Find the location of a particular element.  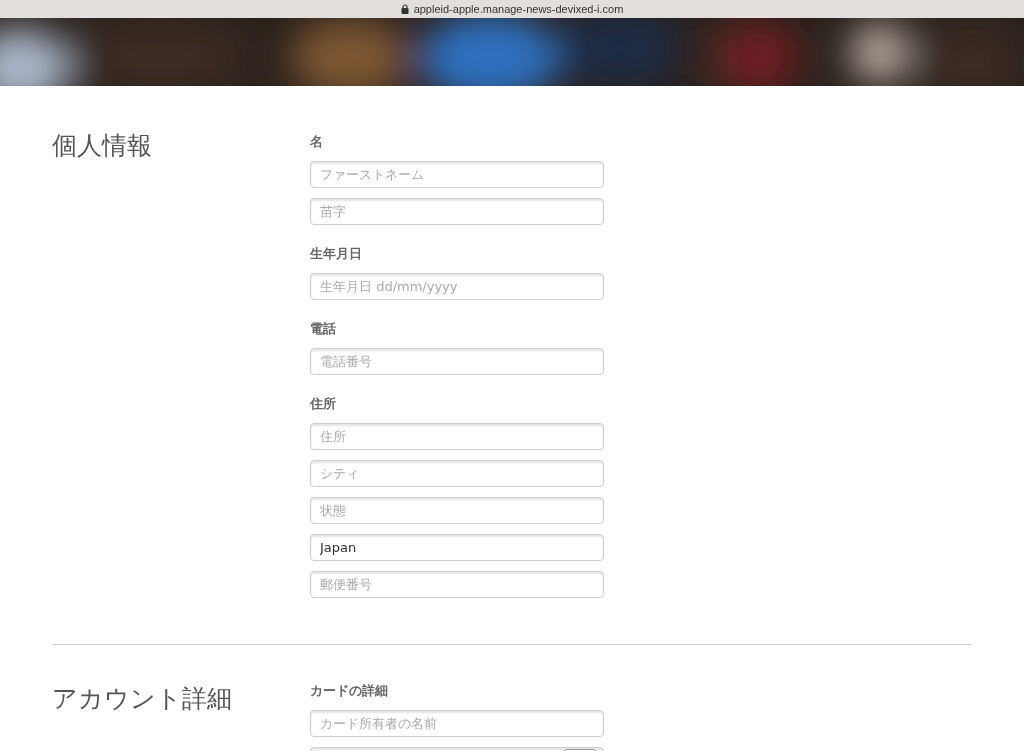

section-title: アカウント詳細 is located at coordinates (142, 699).